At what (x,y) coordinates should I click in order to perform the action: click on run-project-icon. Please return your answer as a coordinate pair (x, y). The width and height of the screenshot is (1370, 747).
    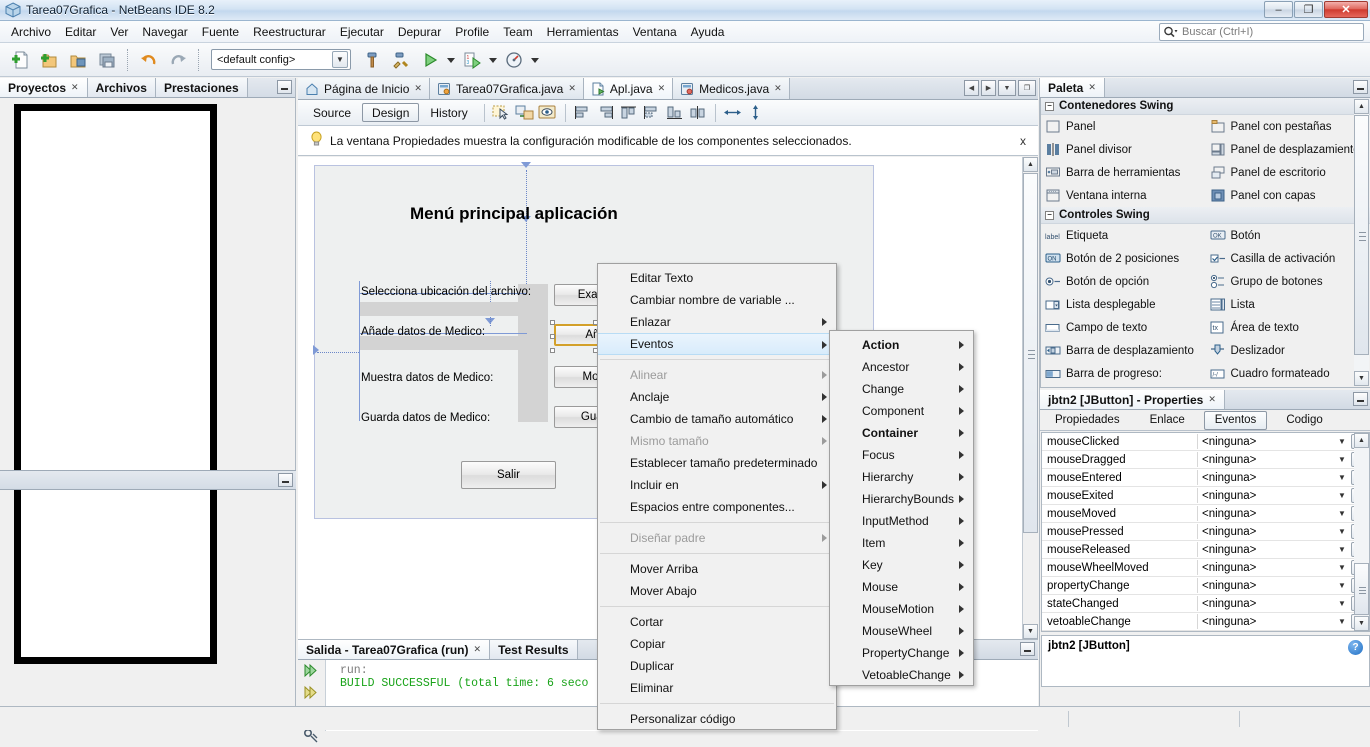
    Looking at the image, I should click on (429, 60).